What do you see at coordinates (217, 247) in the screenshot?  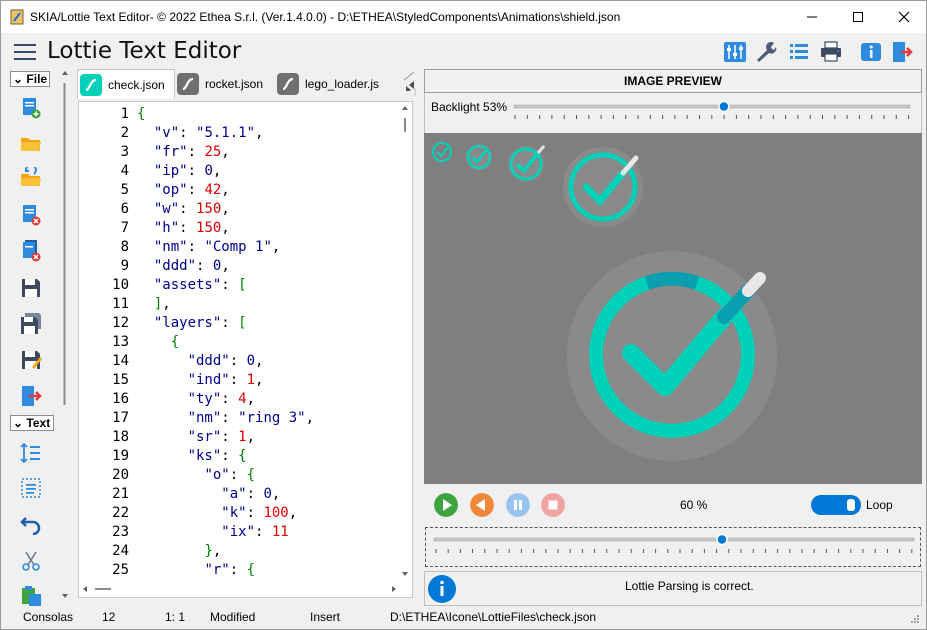 I see `code-line: "nm": "Comp 1",` at bounding box center [217, 247].